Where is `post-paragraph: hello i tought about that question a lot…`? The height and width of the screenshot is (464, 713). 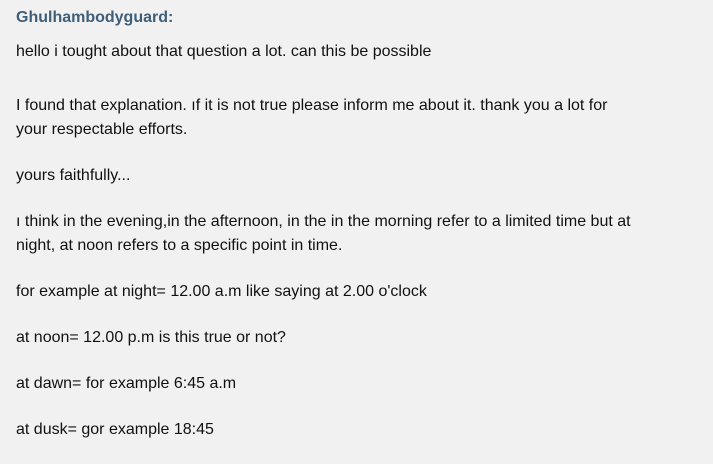
post-paragraph: hello i tought about that question a lot… is located at coordinates (224, 51).